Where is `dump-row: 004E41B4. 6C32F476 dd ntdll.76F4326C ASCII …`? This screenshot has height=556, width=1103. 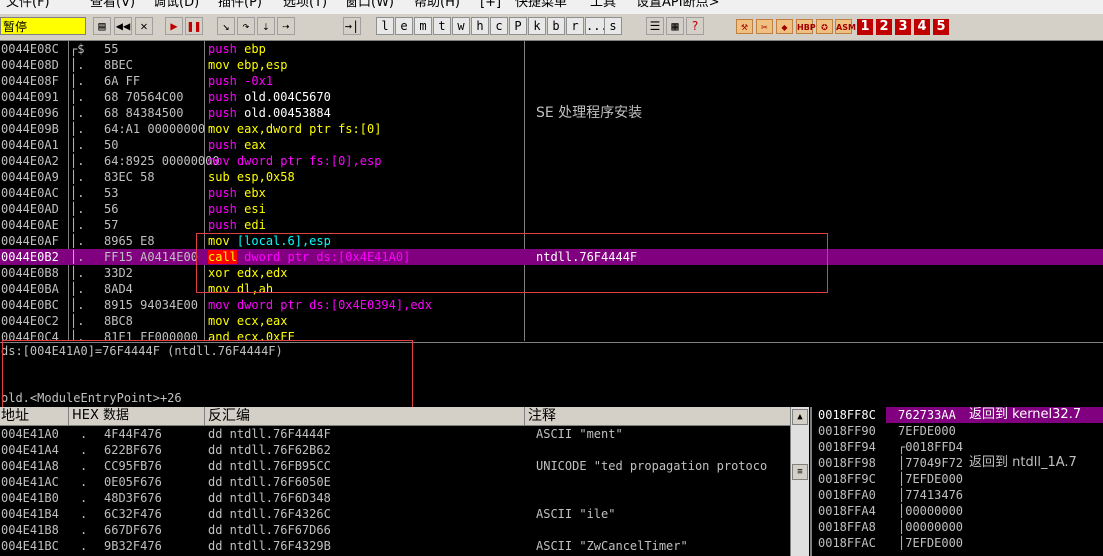 dump-row: 004E41B4. 6C32F476 dd ntdll.76F4326C ASCII … is located at coordinates (395, 514).